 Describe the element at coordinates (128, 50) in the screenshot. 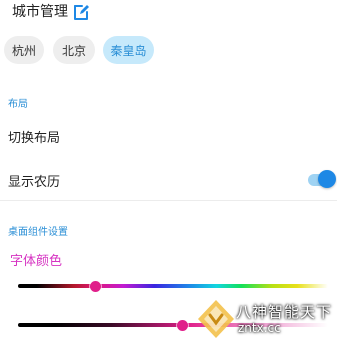

I see `city-chip-qinhuangdao: 秦皇岛` at that location.